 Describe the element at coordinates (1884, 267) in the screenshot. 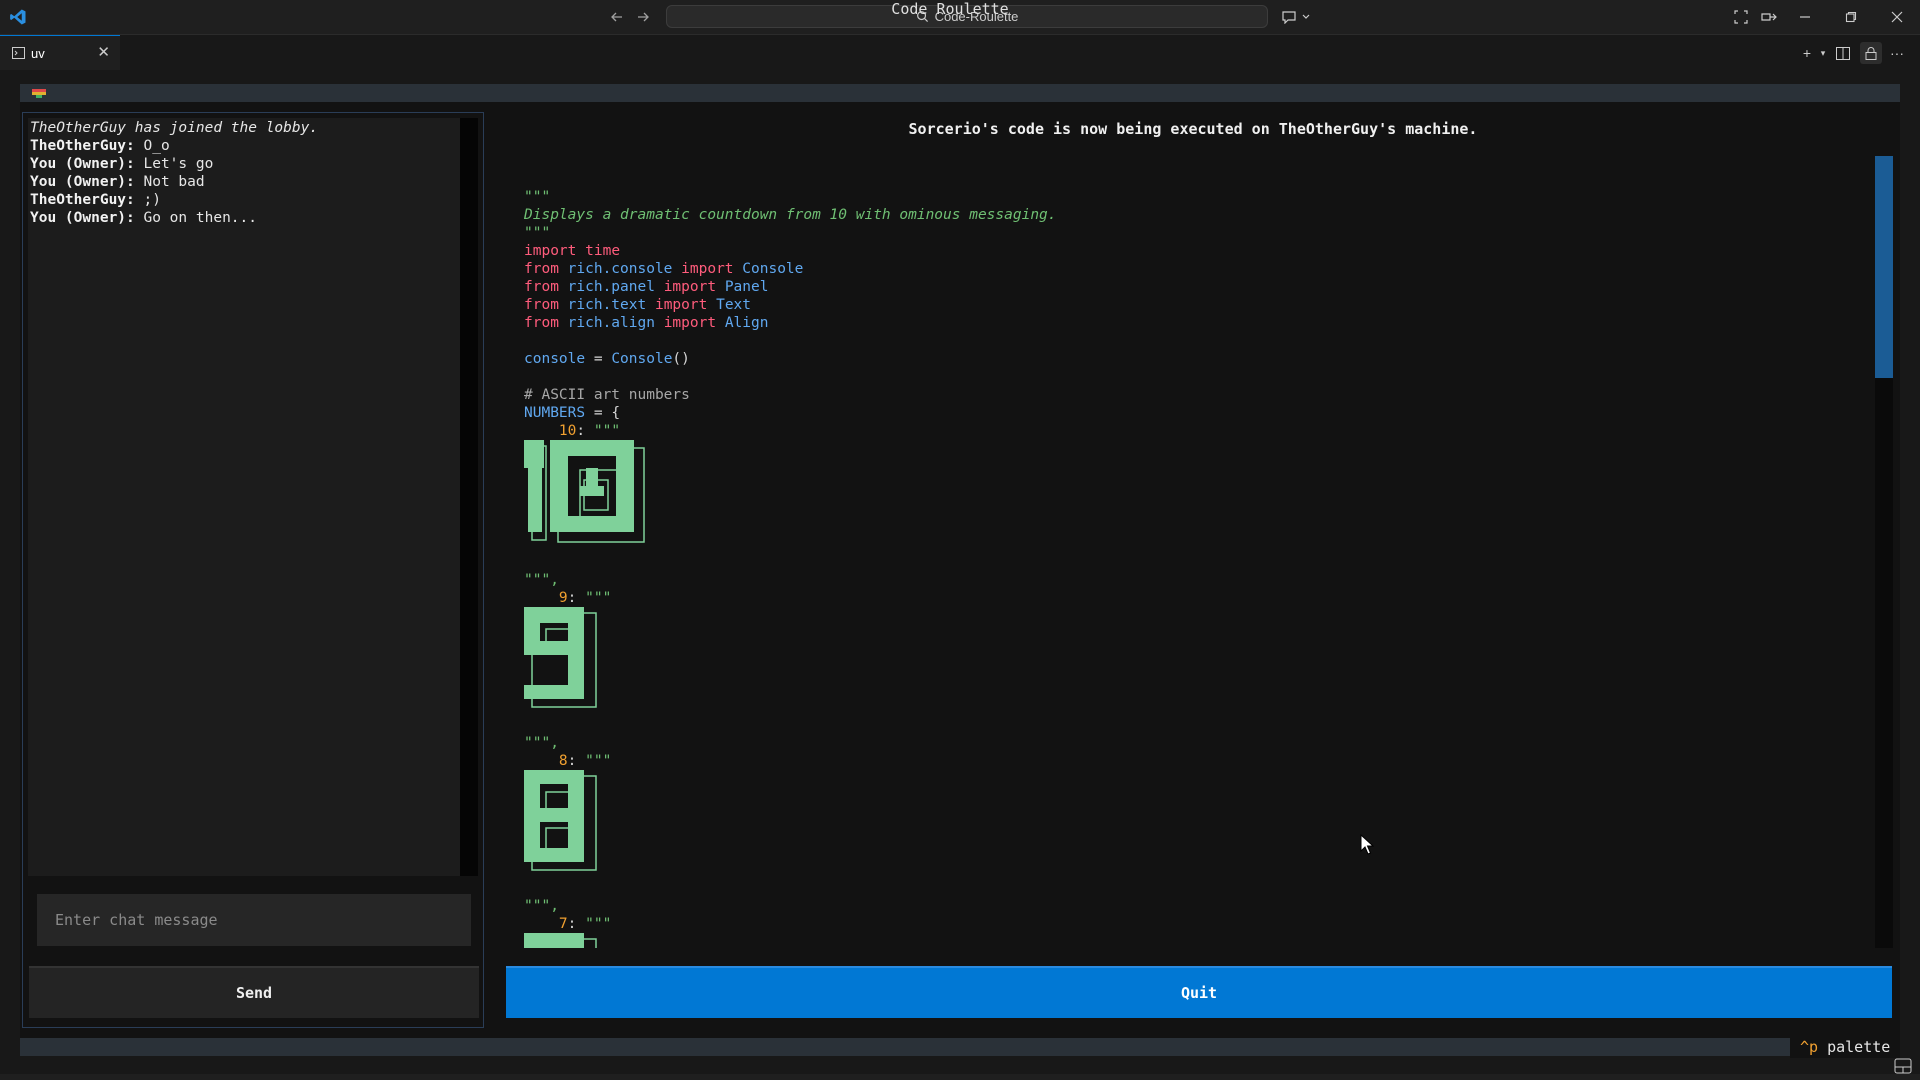

I see `code-scrollbar-thumb` at that location.